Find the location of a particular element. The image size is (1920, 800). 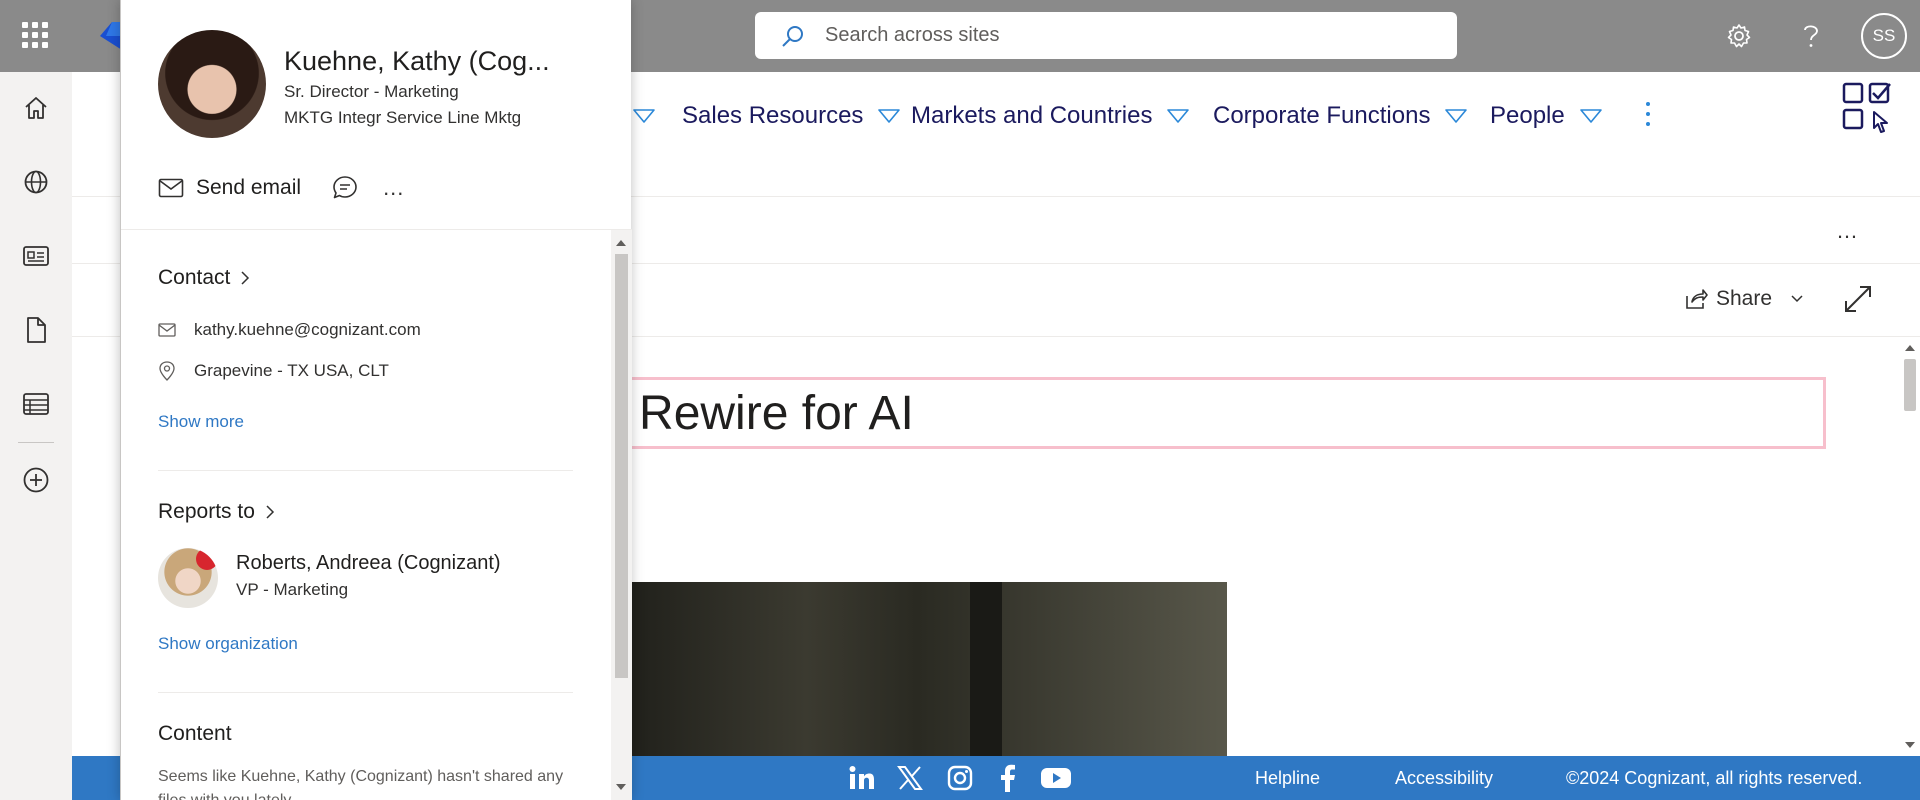

profile-photo is located at coordinates (212, 84).